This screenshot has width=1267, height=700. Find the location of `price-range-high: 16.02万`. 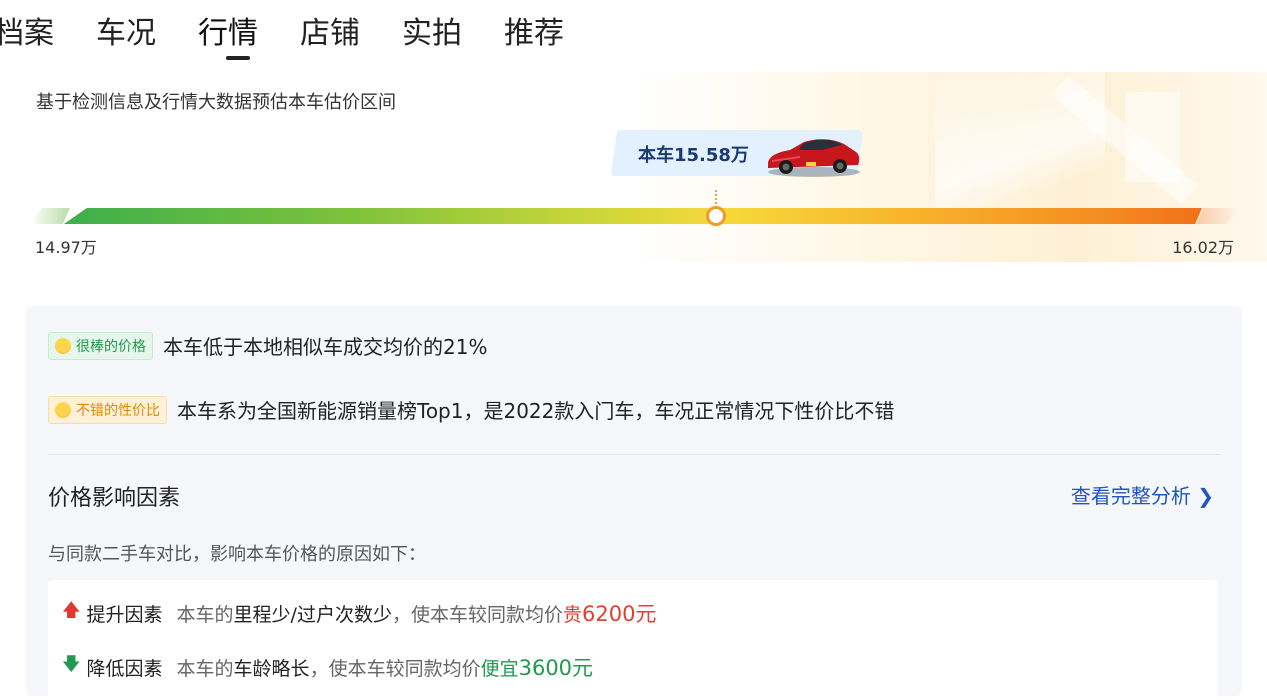

price-range-high: 16.02万 is located at coordinates (1203, 247).